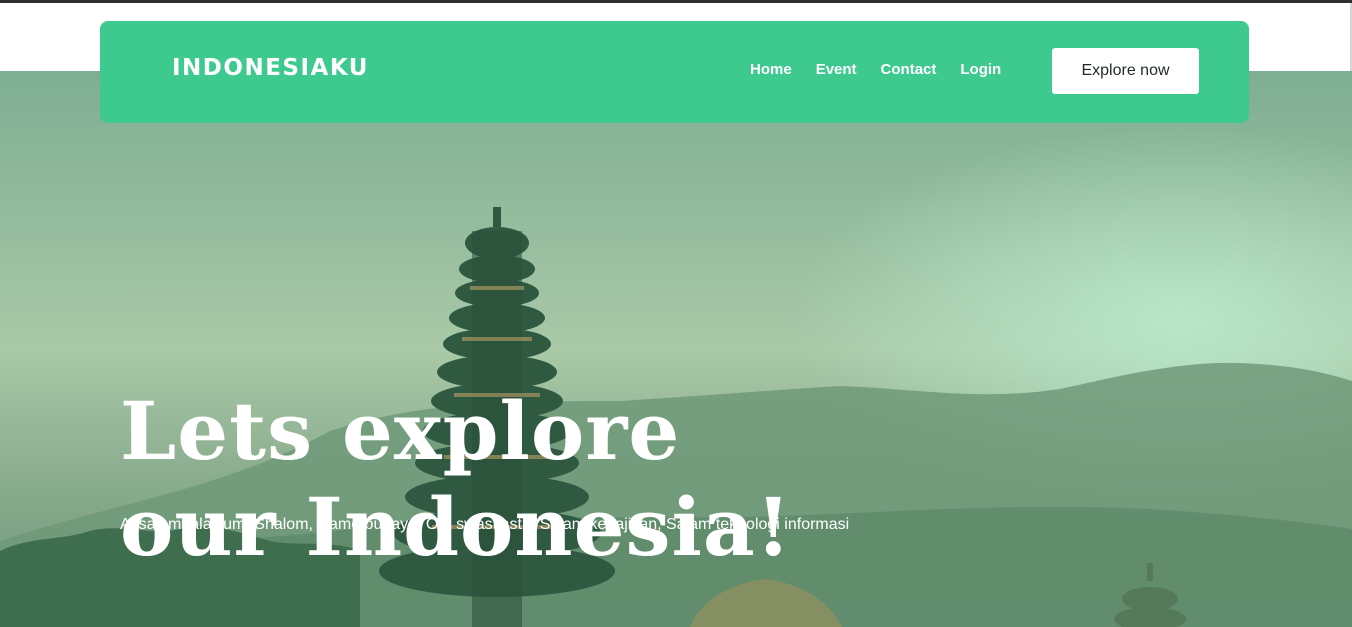 This screenshot has height=627, width=1352. I want to click on window-top-border, so click(676, 1).